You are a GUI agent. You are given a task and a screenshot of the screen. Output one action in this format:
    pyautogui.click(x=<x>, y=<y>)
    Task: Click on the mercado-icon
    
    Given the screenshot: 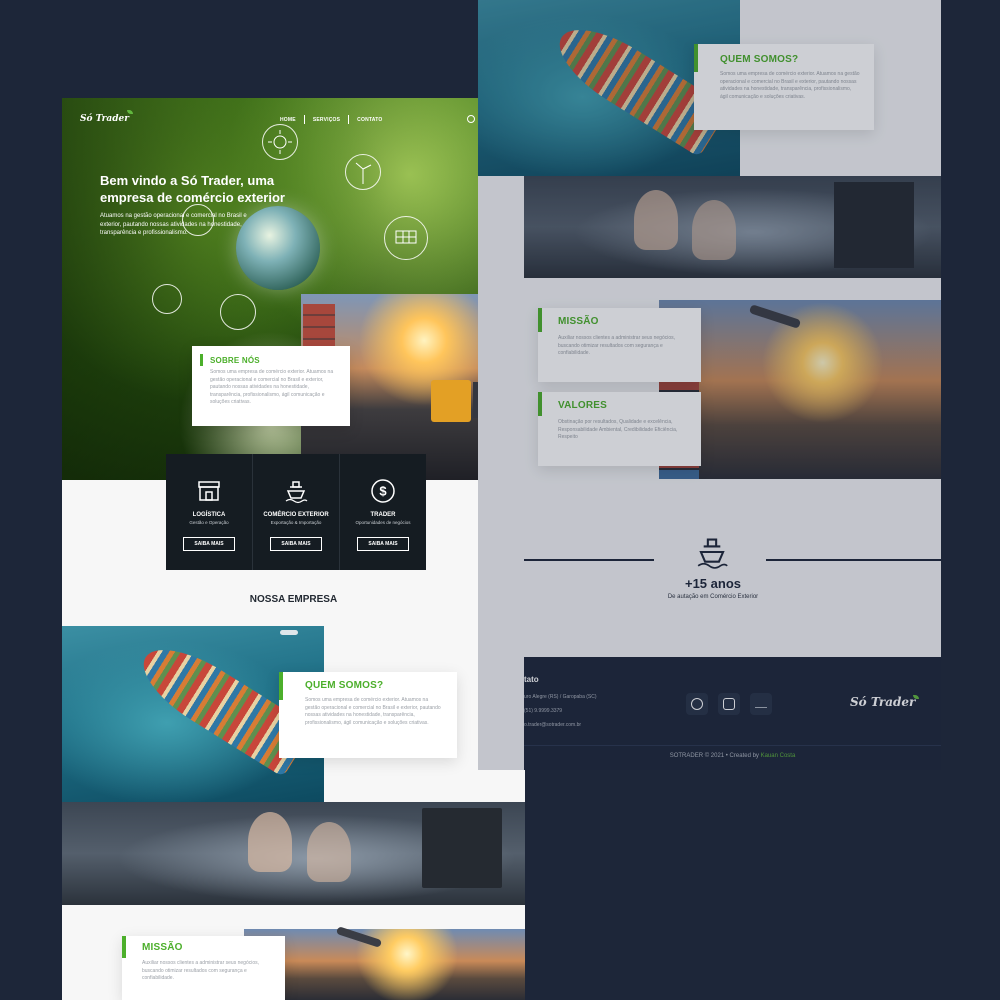 What is the action you would take?
    pyautogui.click(x=761, y=704)
    